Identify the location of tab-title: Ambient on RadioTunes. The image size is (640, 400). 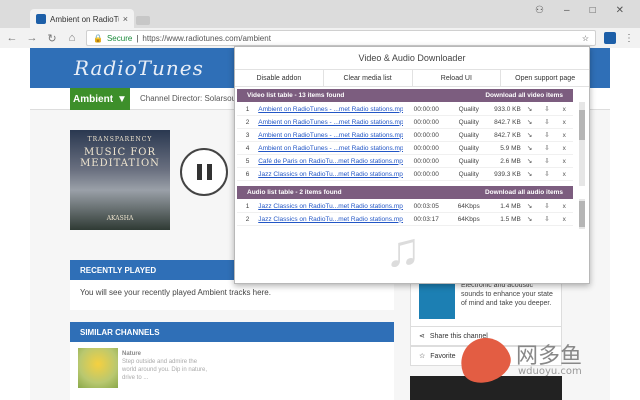
(84, 19).